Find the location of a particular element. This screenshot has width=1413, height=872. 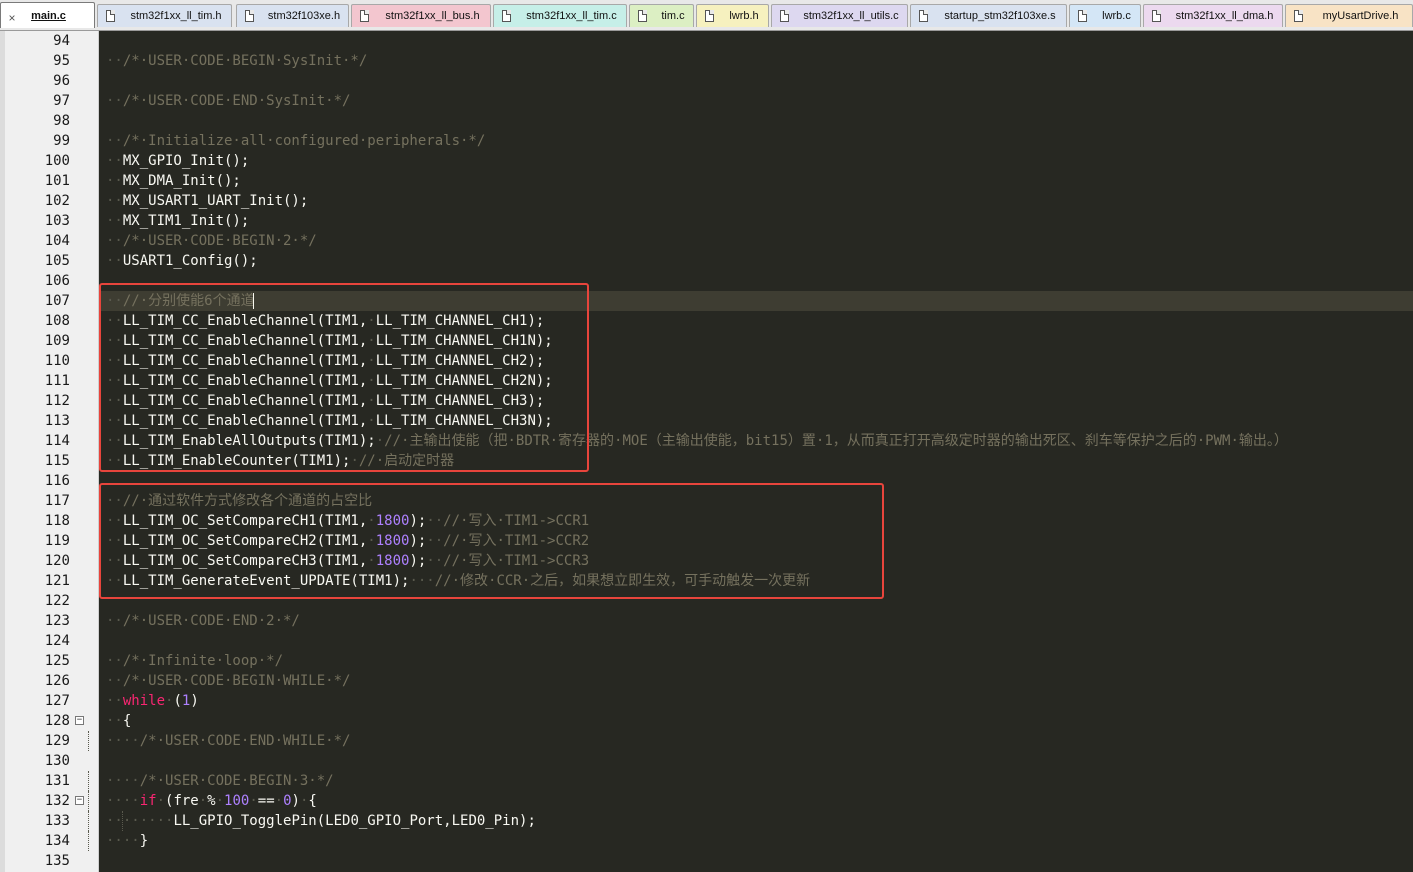

line-number: 99 is located at coordinates (61, 141).